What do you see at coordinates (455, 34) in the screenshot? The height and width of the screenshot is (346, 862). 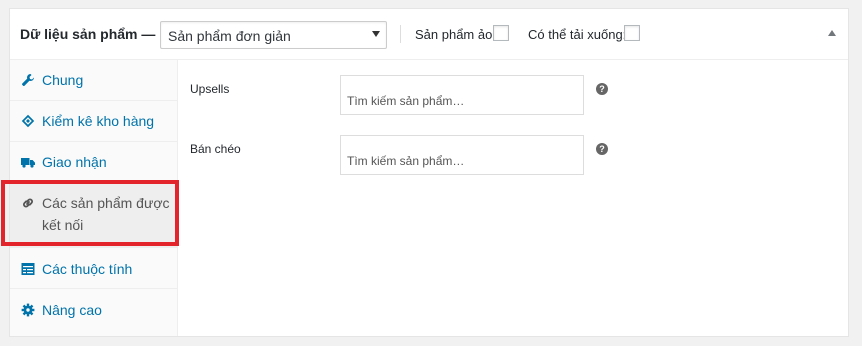 I see `virtual-label: Sản phẩm ảo:` at bounding box center [455, 34].